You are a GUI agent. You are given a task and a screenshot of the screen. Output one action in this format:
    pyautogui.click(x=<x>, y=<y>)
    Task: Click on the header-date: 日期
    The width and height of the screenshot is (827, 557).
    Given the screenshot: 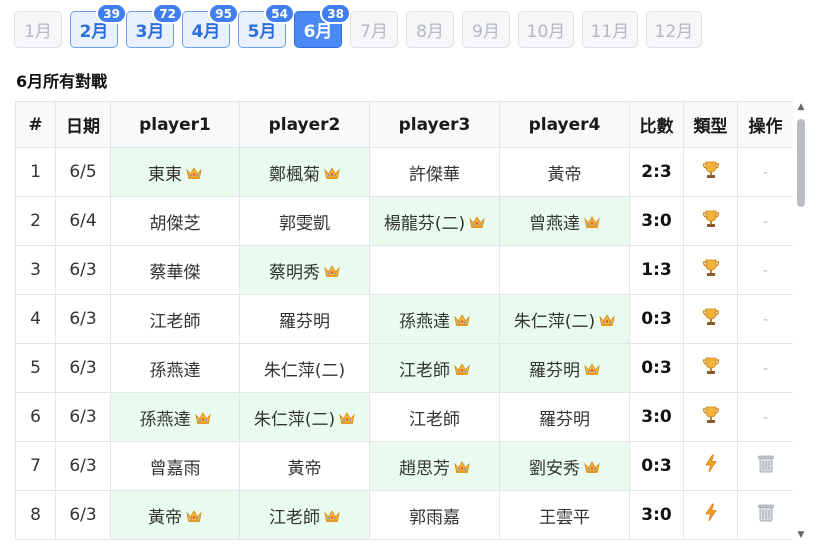 What is the action you would take?
    pyautogui.click(x=83, y=124)
    